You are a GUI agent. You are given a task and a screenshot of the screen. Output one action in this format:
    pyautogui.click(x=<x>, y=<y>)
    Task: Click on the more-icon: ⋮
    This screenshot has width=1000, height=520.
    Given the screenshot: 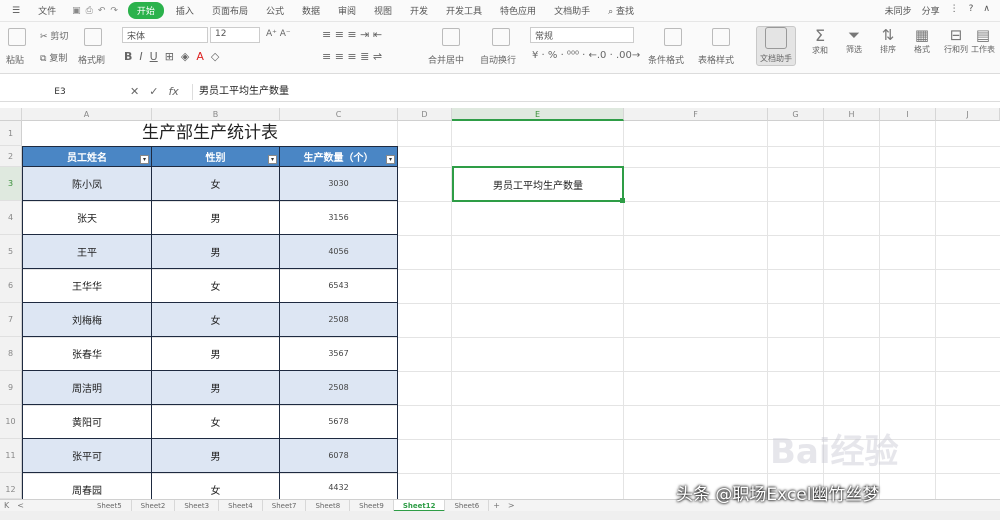 What is the action you would take?
    pyautogui.click(x=954, y=10)
    